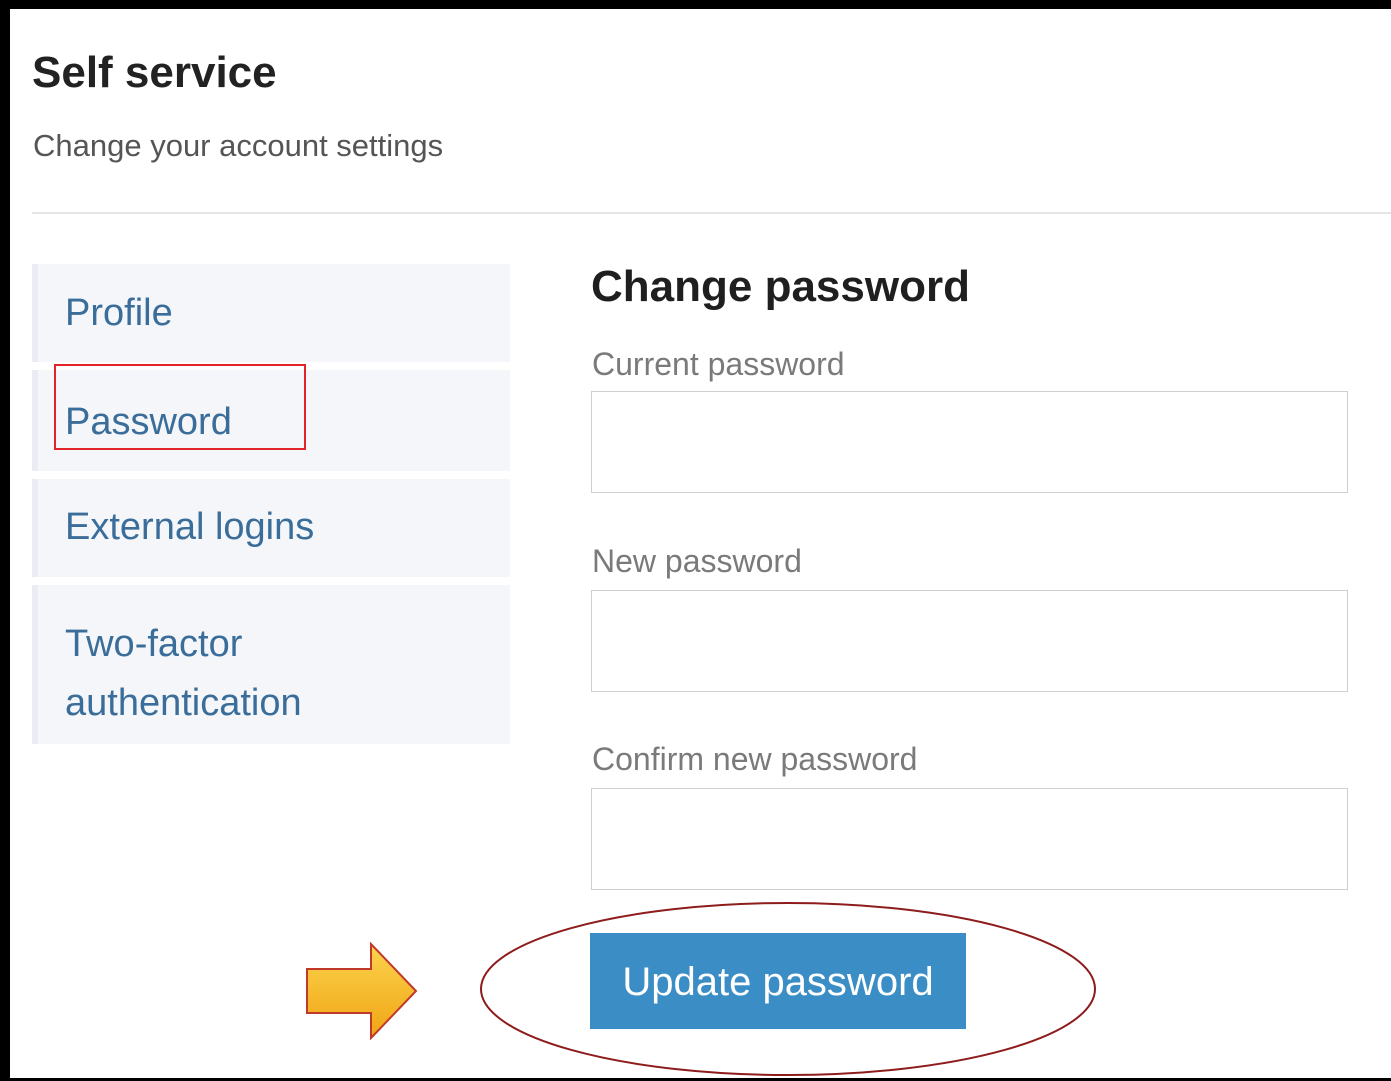 Image resolution: width=1391 pixels, height=1081 pixels. What do you see at coordinates (271, 420) in the screenshot?
I see `sidebar-item-password: Password` at bounding box center [271, 420].